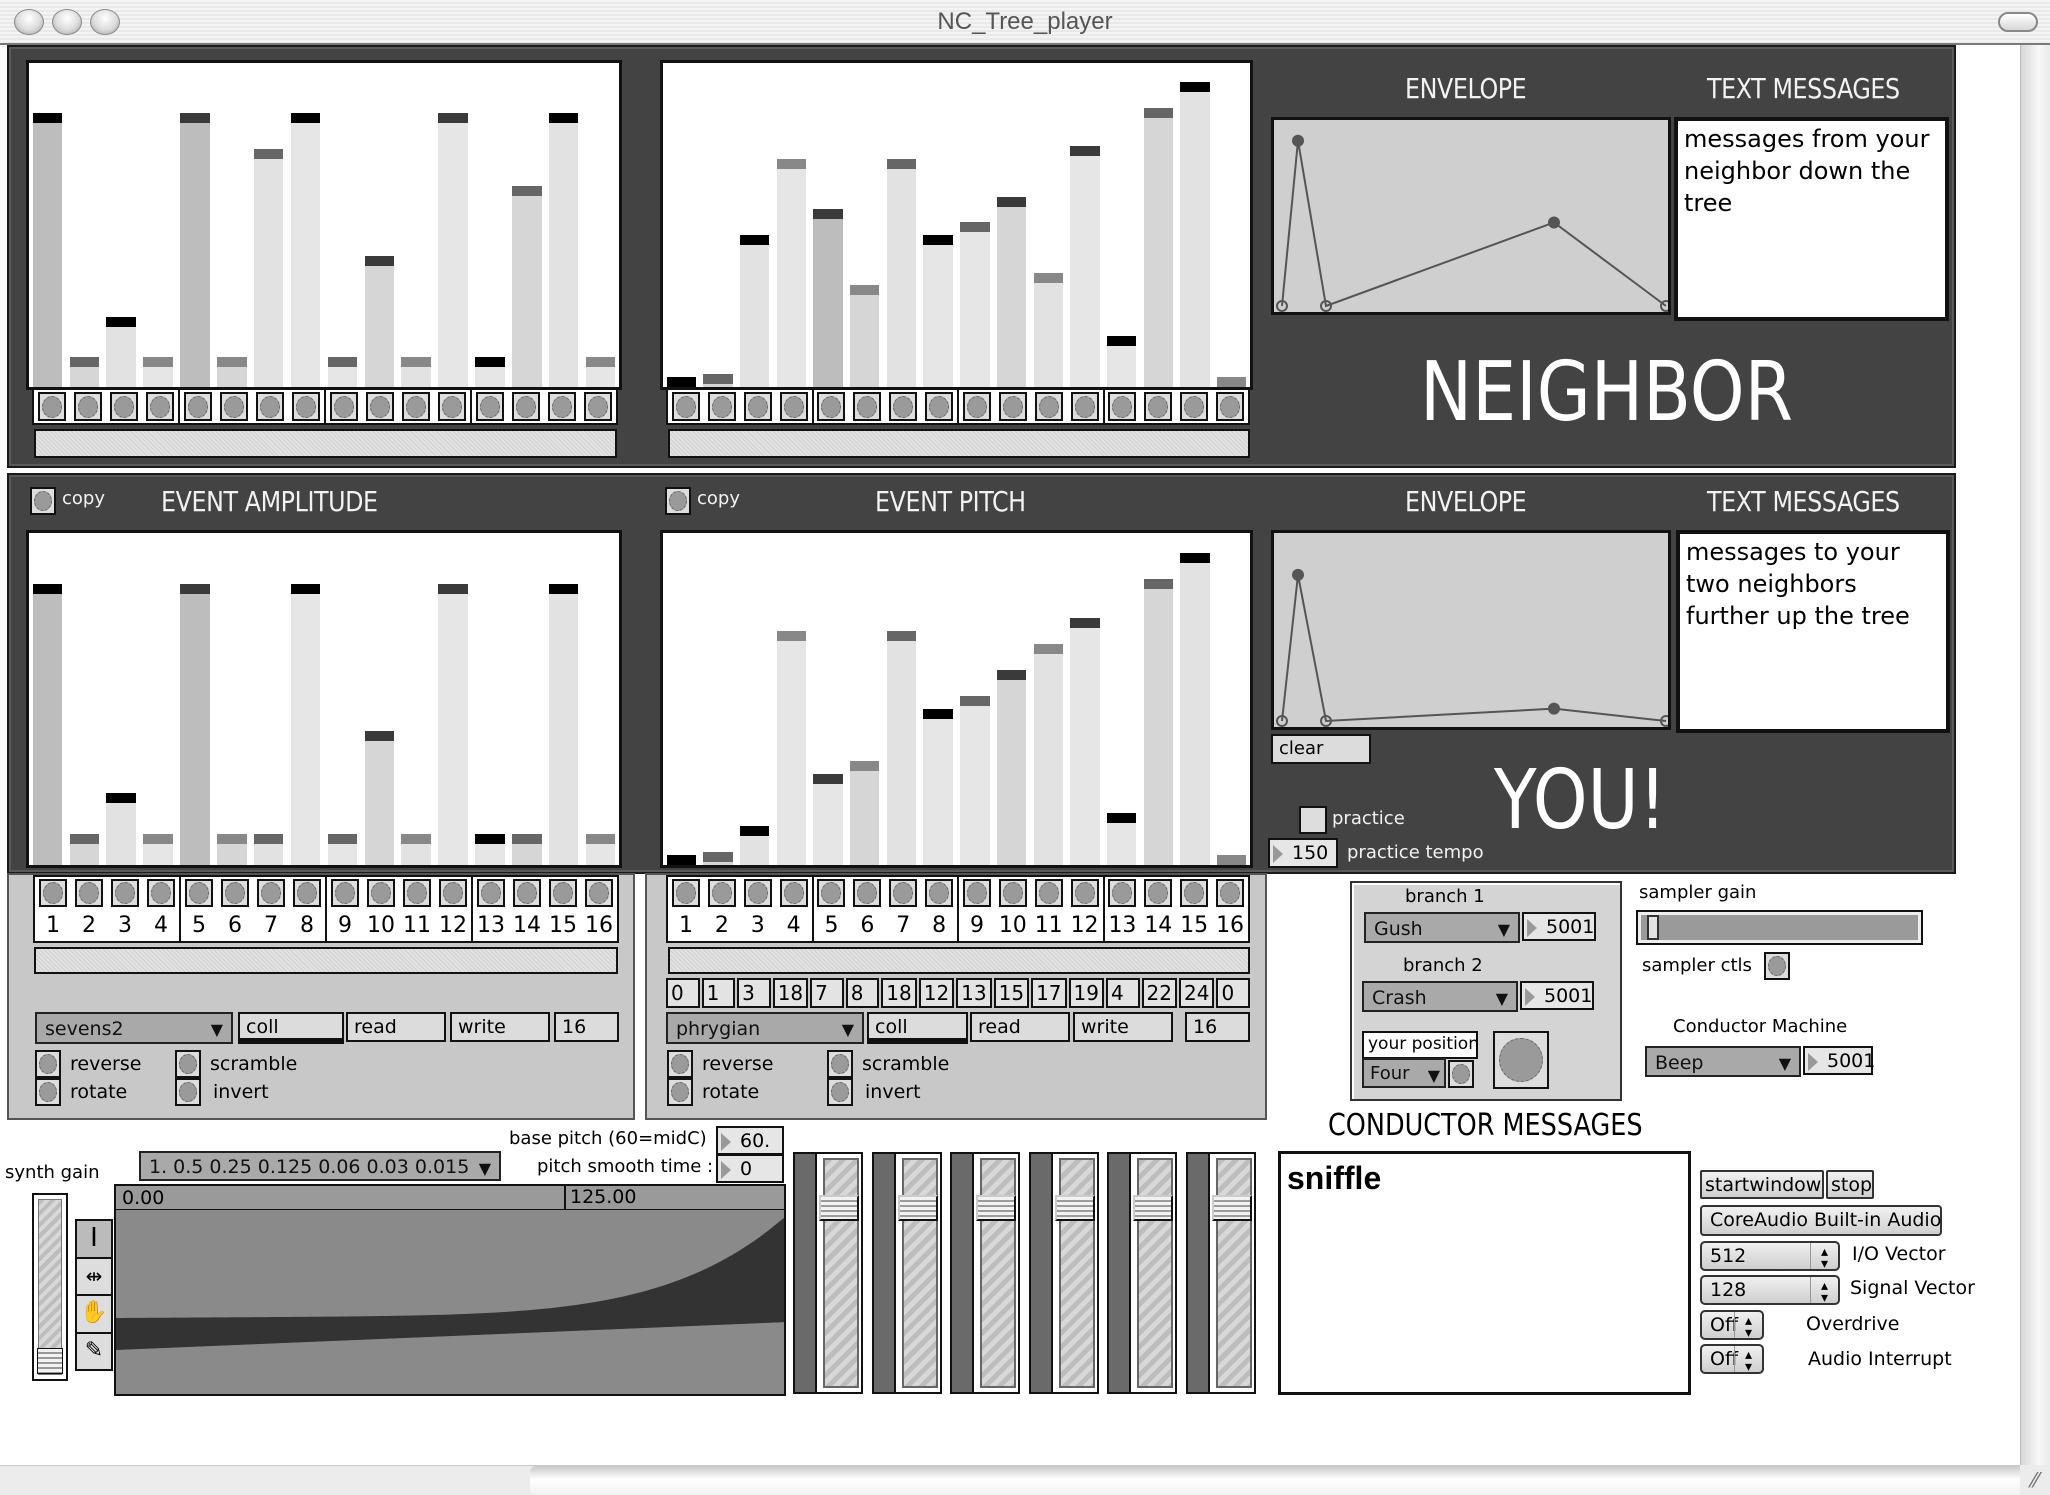 This screenshot has width=2050, height=1495. I want to click on pitch-rotate-toggle, so click(680, 1092).